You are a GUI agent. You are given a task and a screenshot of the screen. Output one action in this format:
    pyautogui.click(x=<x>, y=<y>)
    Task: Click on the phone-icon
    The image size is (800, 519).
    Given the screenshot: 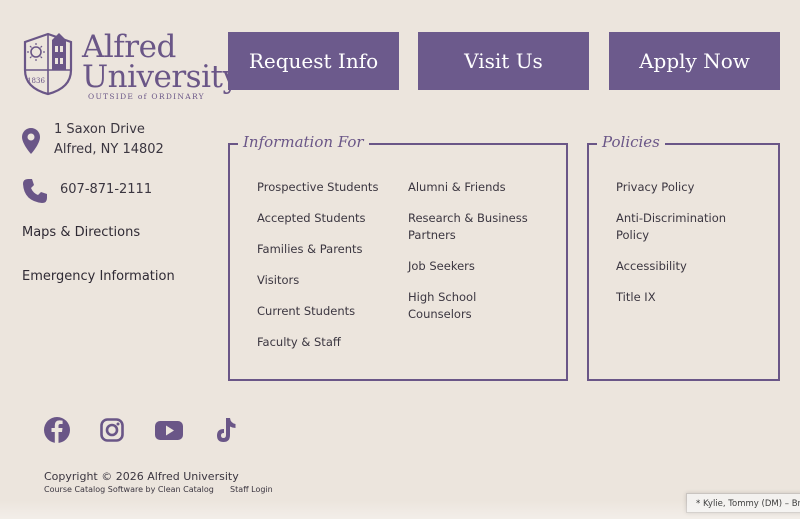 What is the action you would take?
    pyautogui.click(x=35, y=191)
    